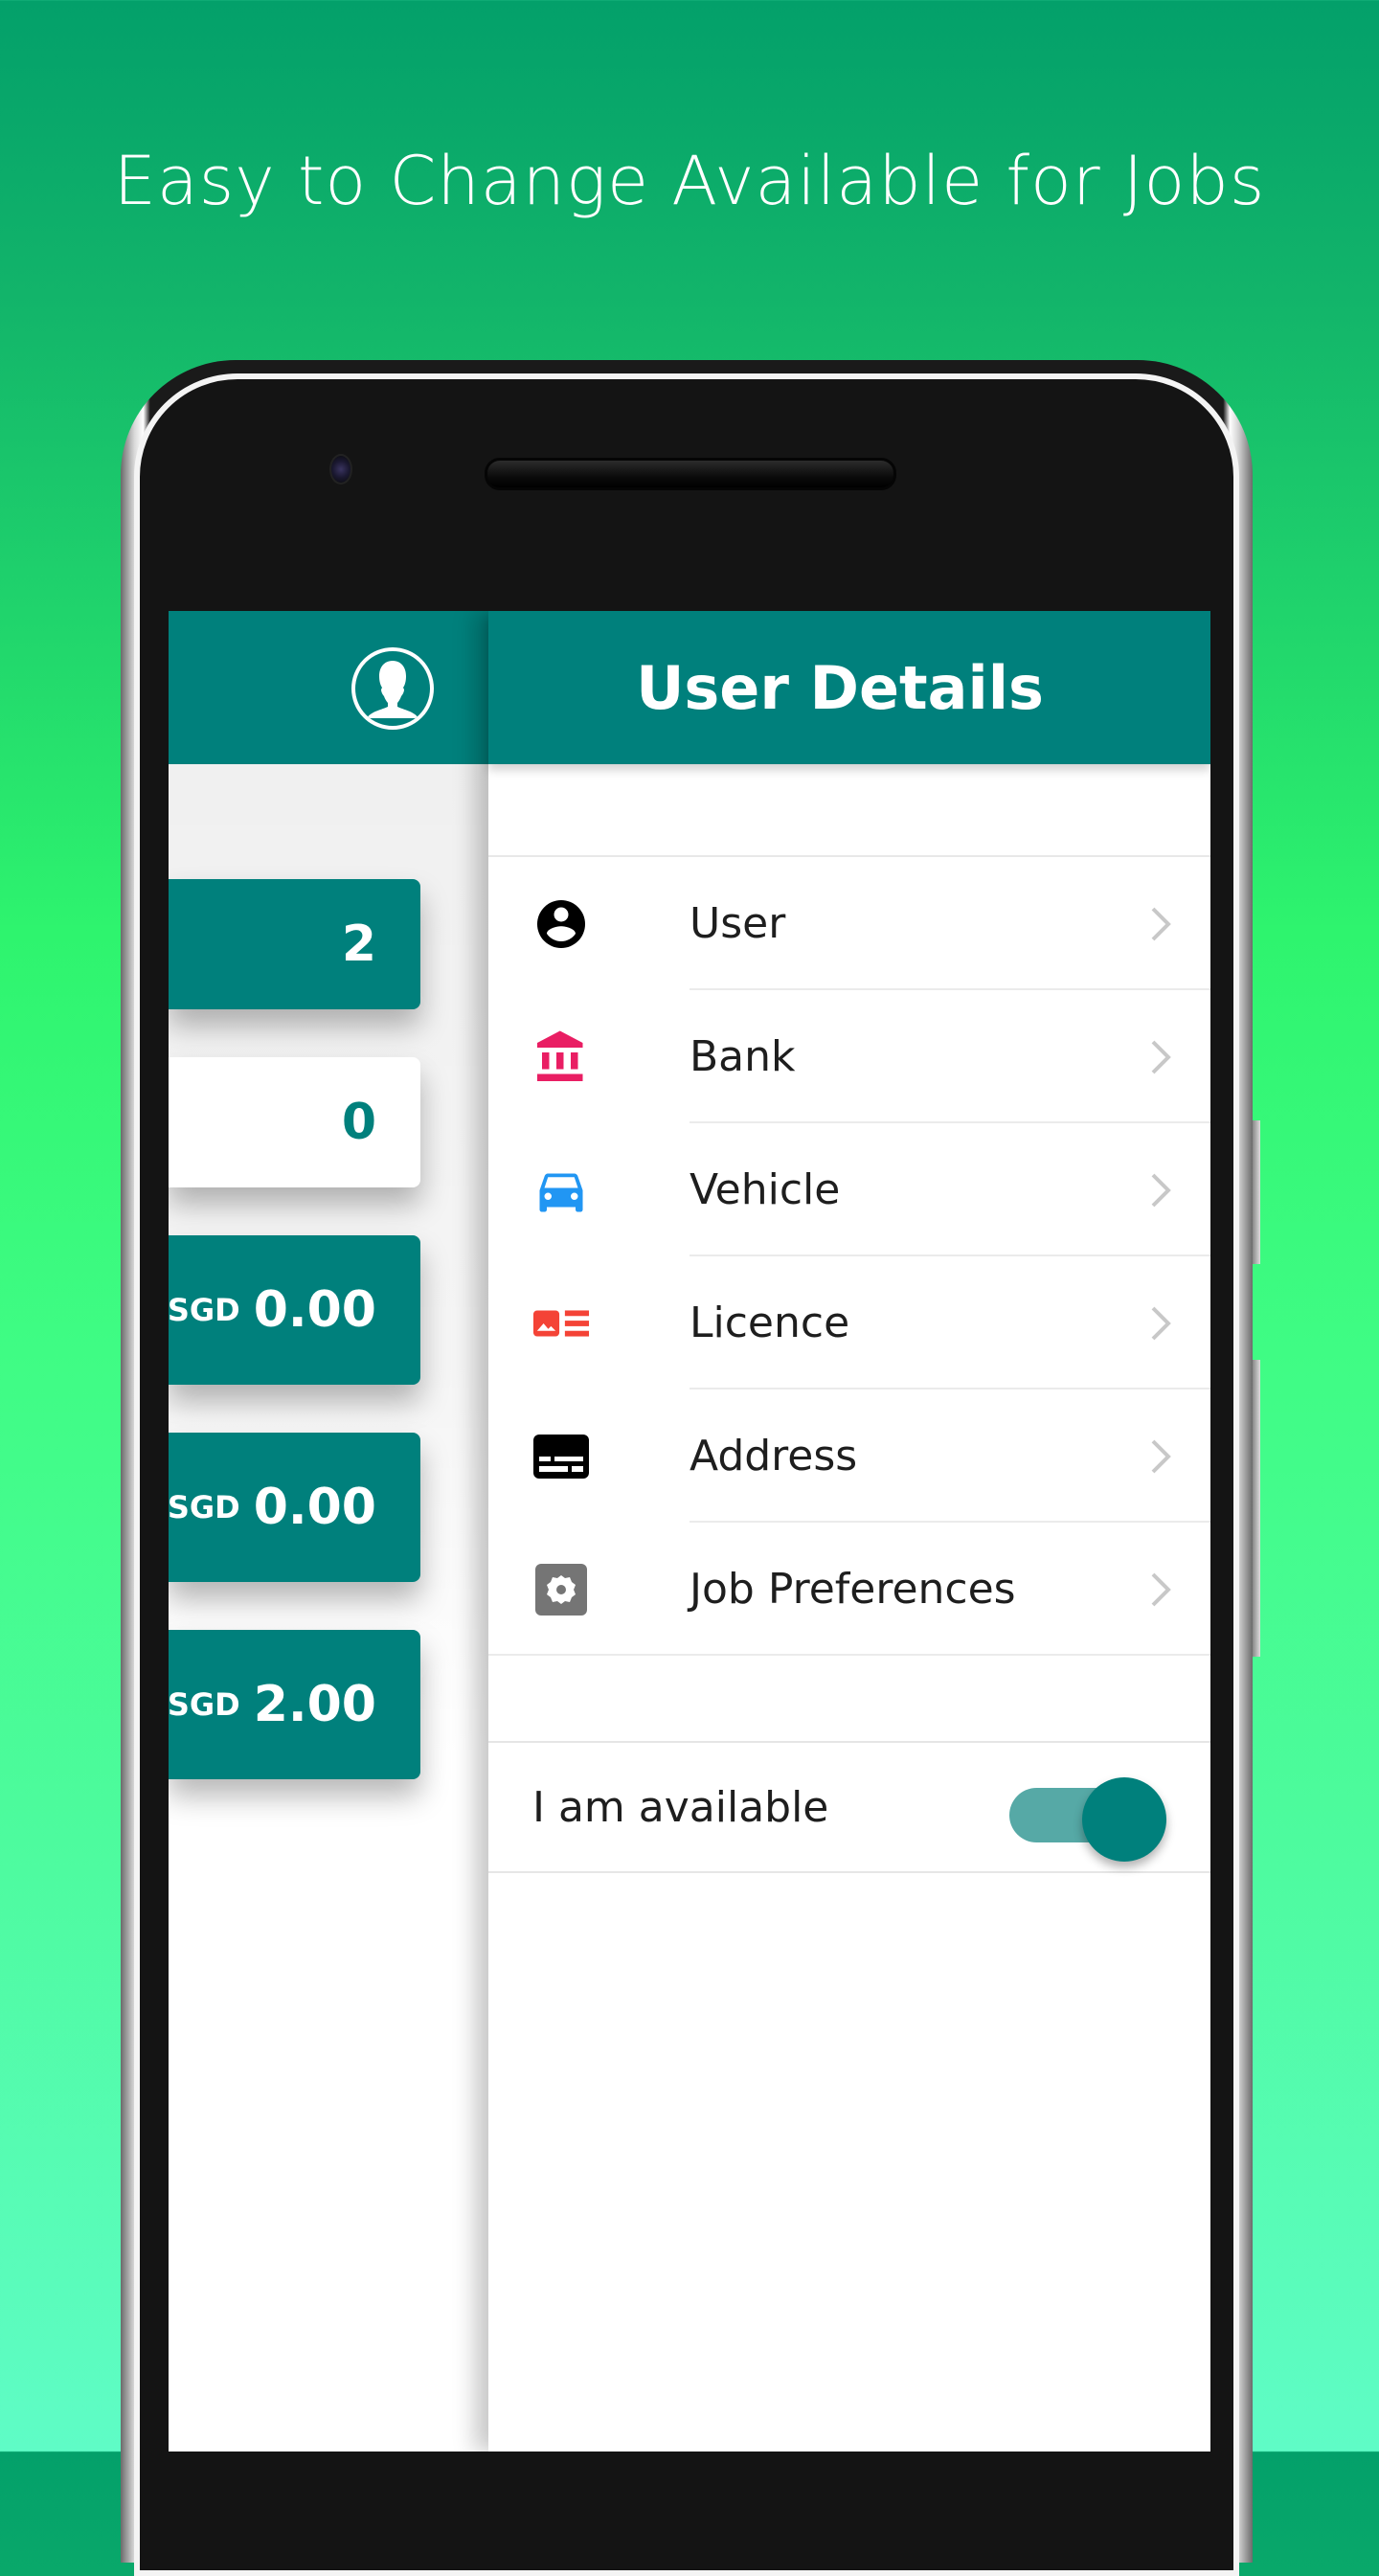 The width and height of the screenshot is (1379, 2576). What do you see at coordinates (294, 944) in the screenshot?
I see `stat-card-jobs: 2` at bounding box center [294, 944].